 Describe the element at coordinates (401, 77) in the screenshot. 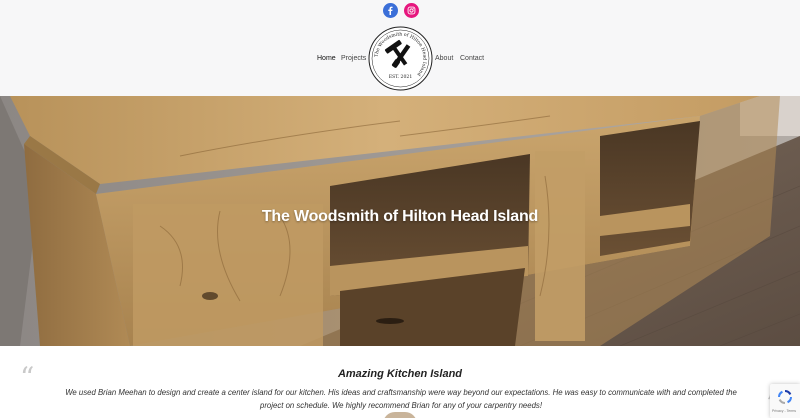

I see `logo-est: EST. 2021` at that location.